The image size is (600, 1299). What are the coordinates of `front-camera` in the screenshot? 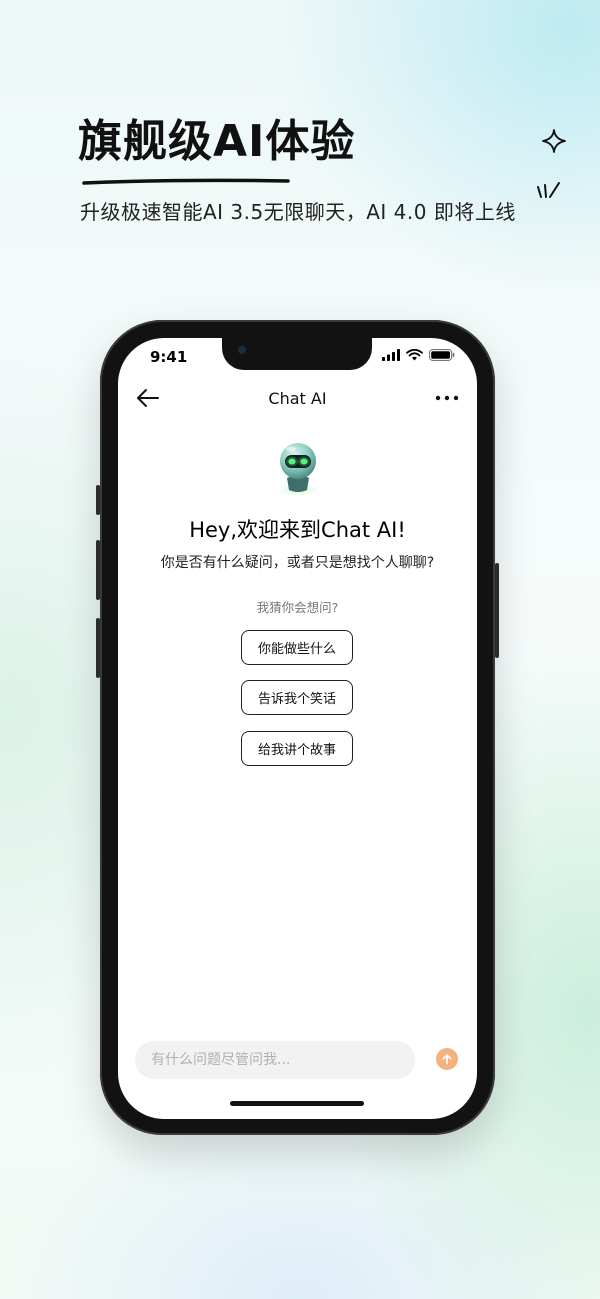 It's located at (242, 350).